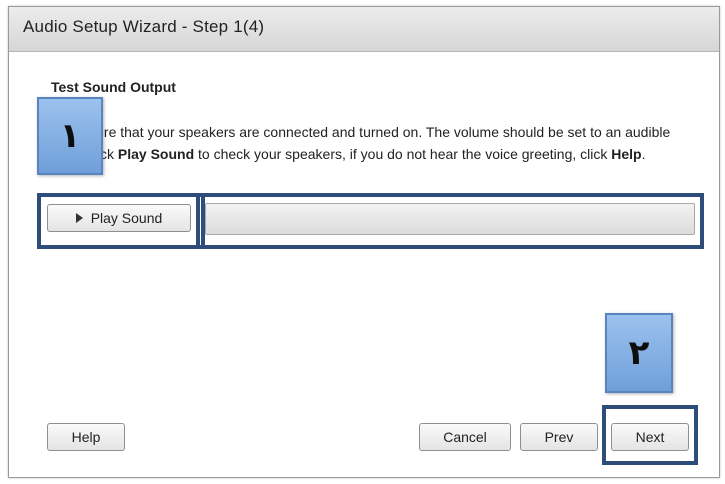  I want to click on play-sound-highlight, so click(121, 221).